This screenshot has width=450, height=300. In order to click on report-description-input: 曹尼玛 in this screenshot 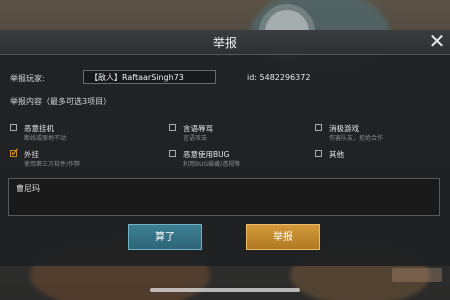, I will do `click(224, 197)`.